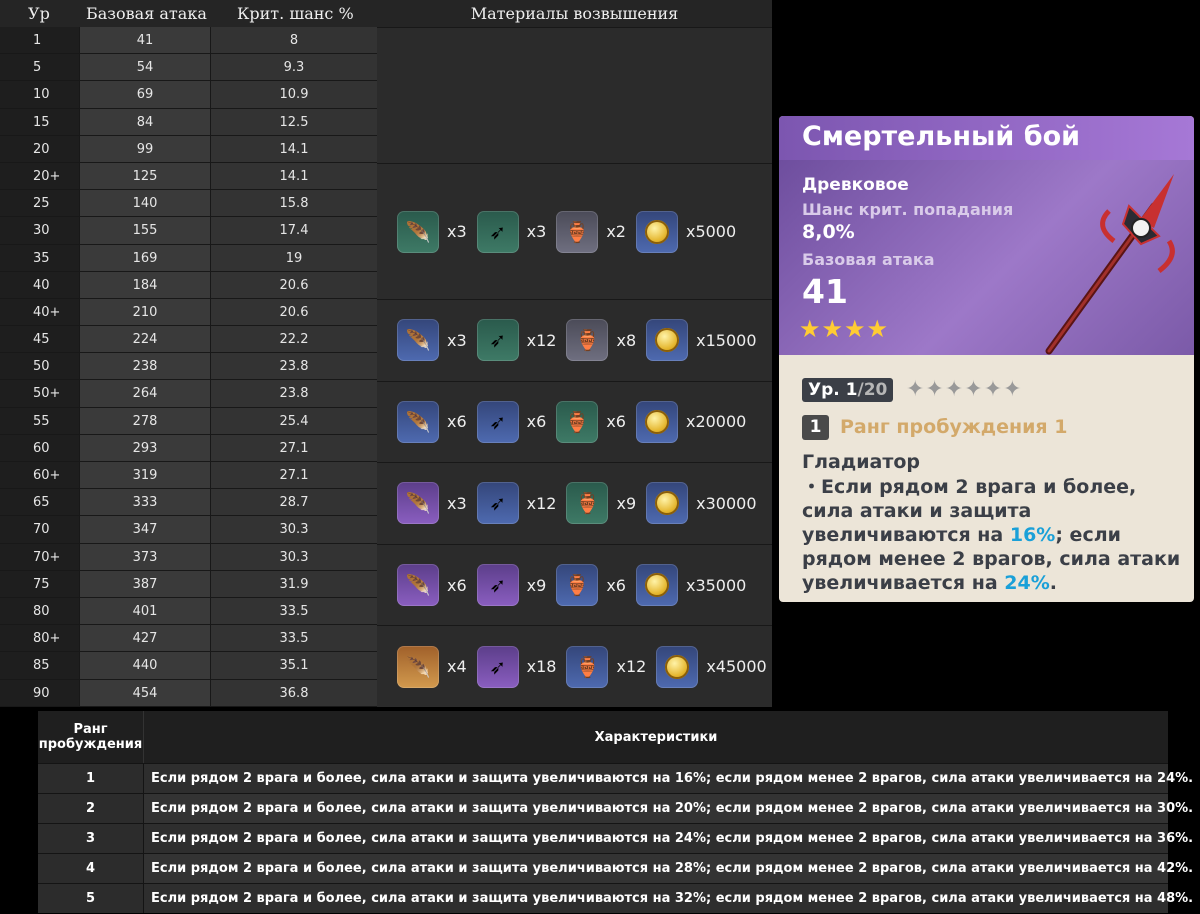 The height and width of the screenshot is (914, 1200). Describe the element at coordinates (145, 503) in the screenshot. I see `base-atk-cell: 333` at that location.